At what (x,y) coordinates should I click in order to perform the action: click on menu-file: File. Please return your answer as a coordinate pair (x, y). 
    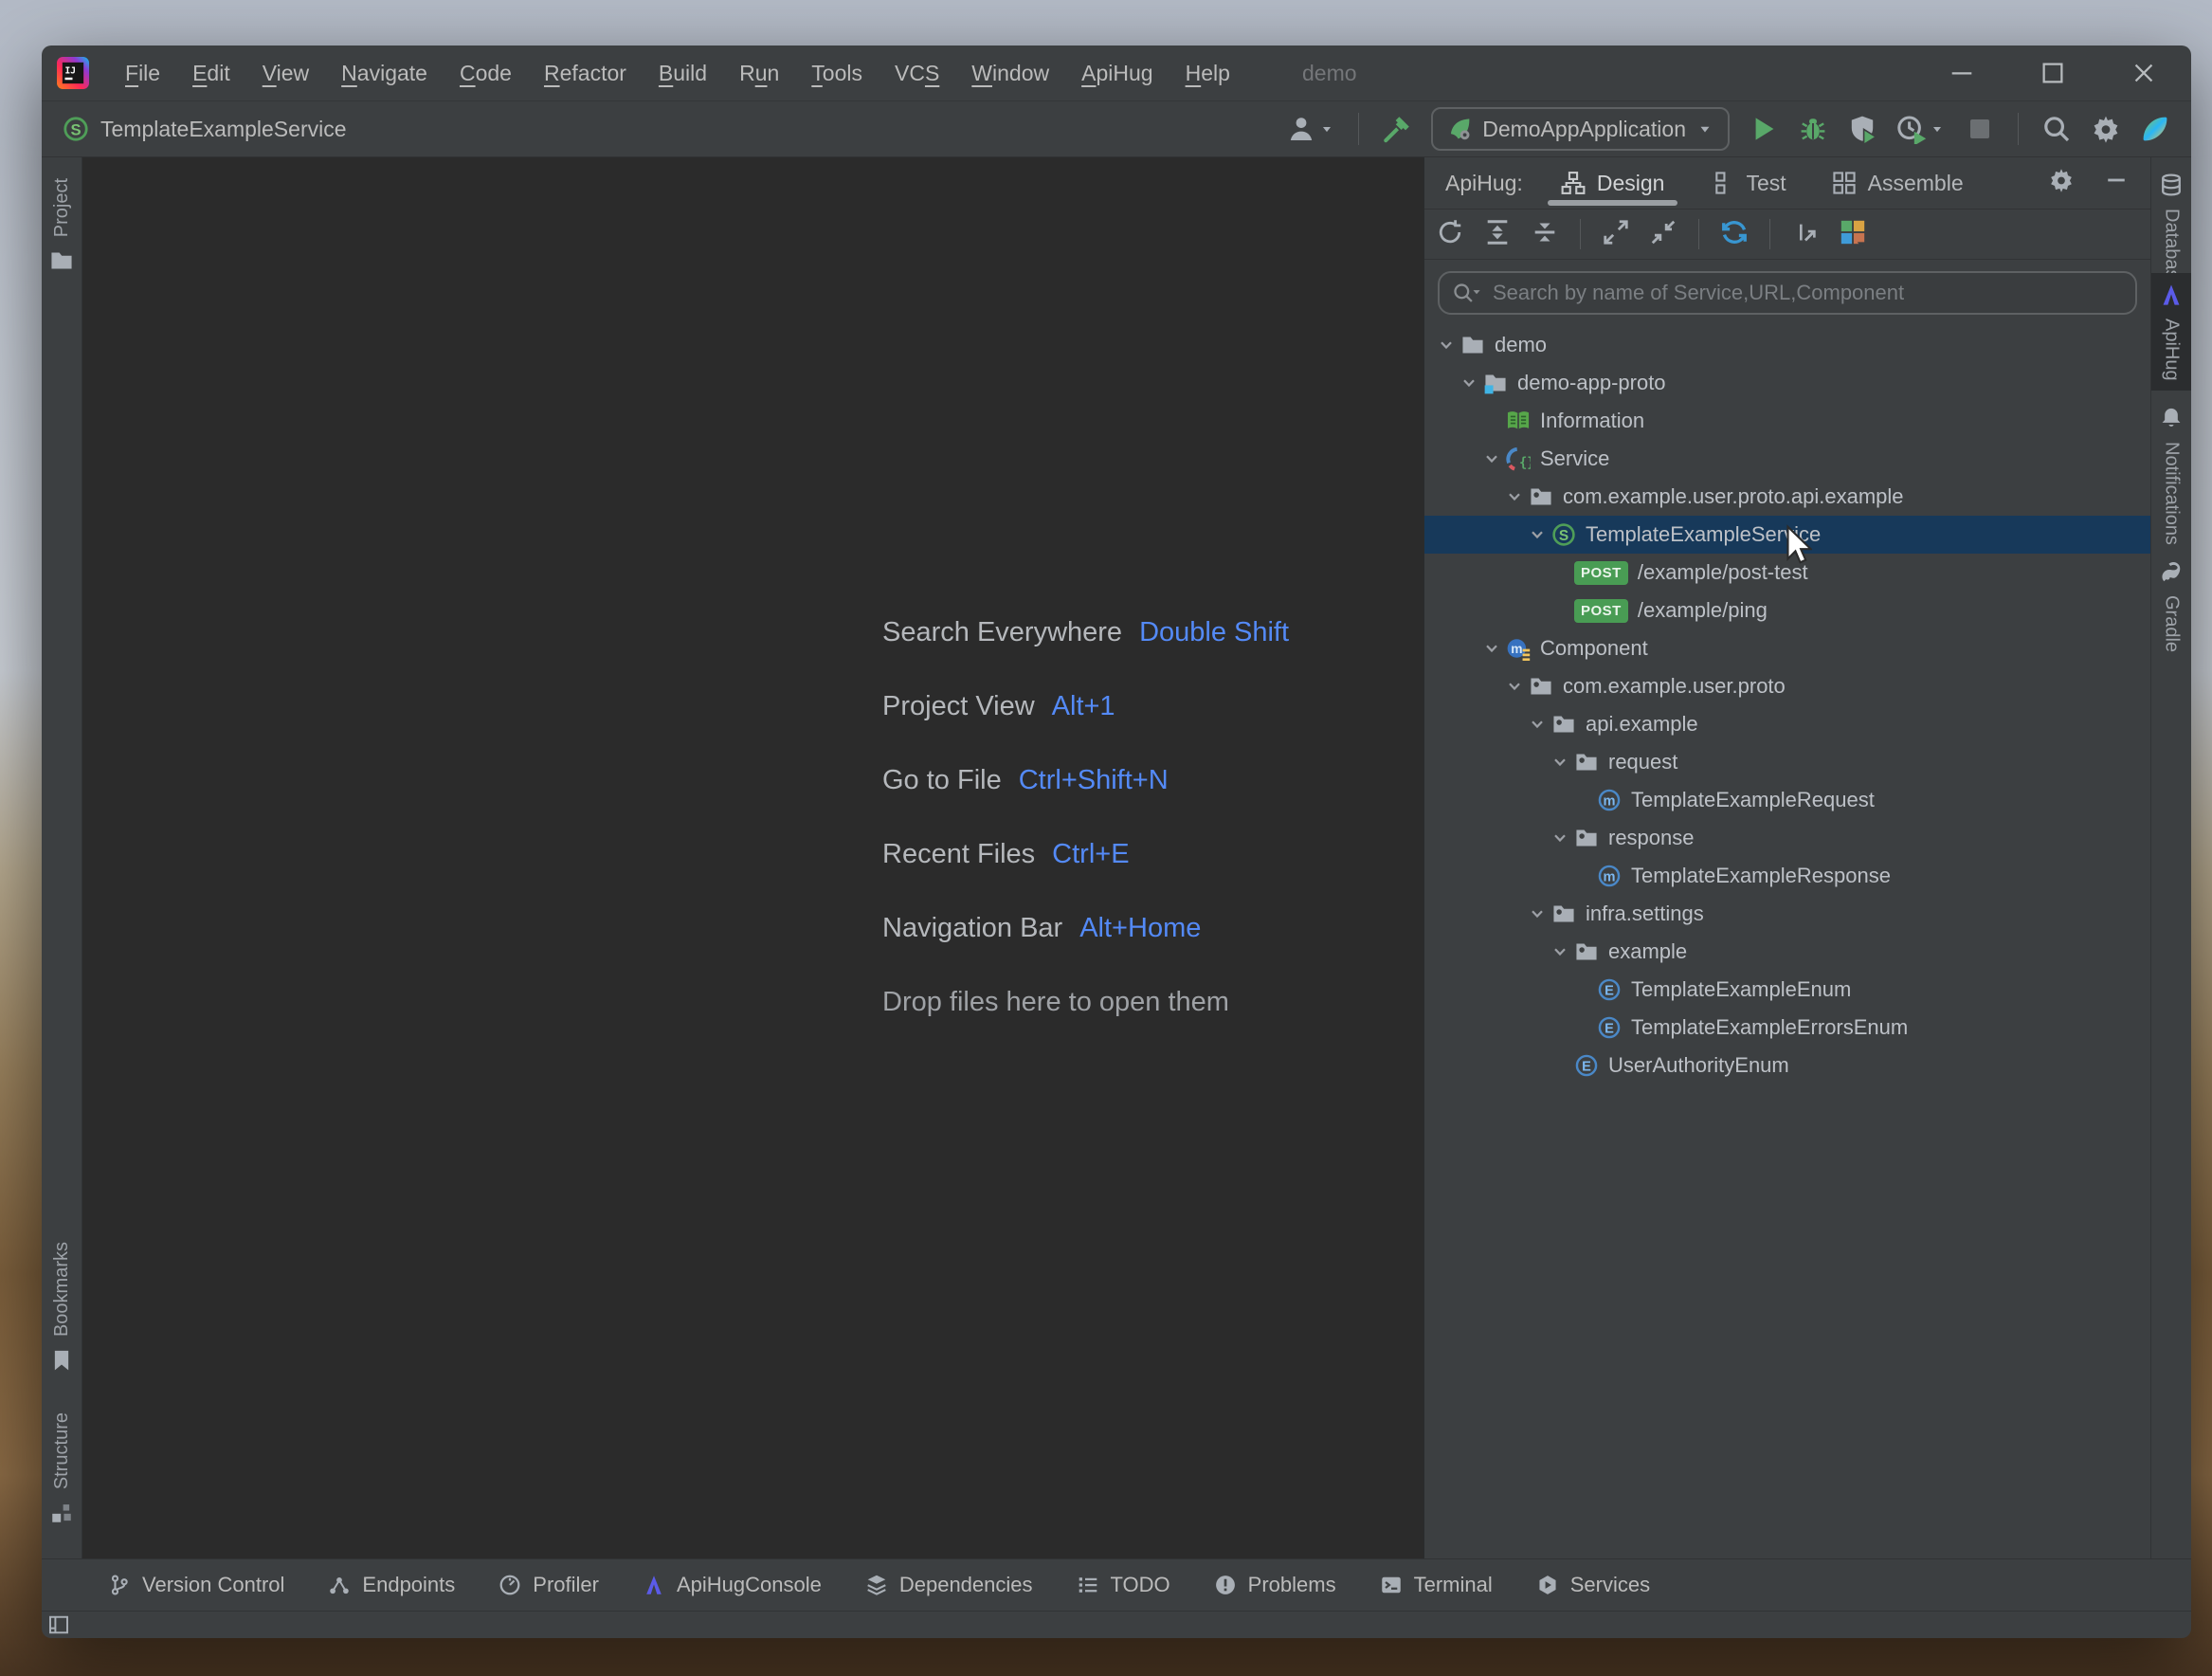
    Looking at the image, I should click on (142, 73).